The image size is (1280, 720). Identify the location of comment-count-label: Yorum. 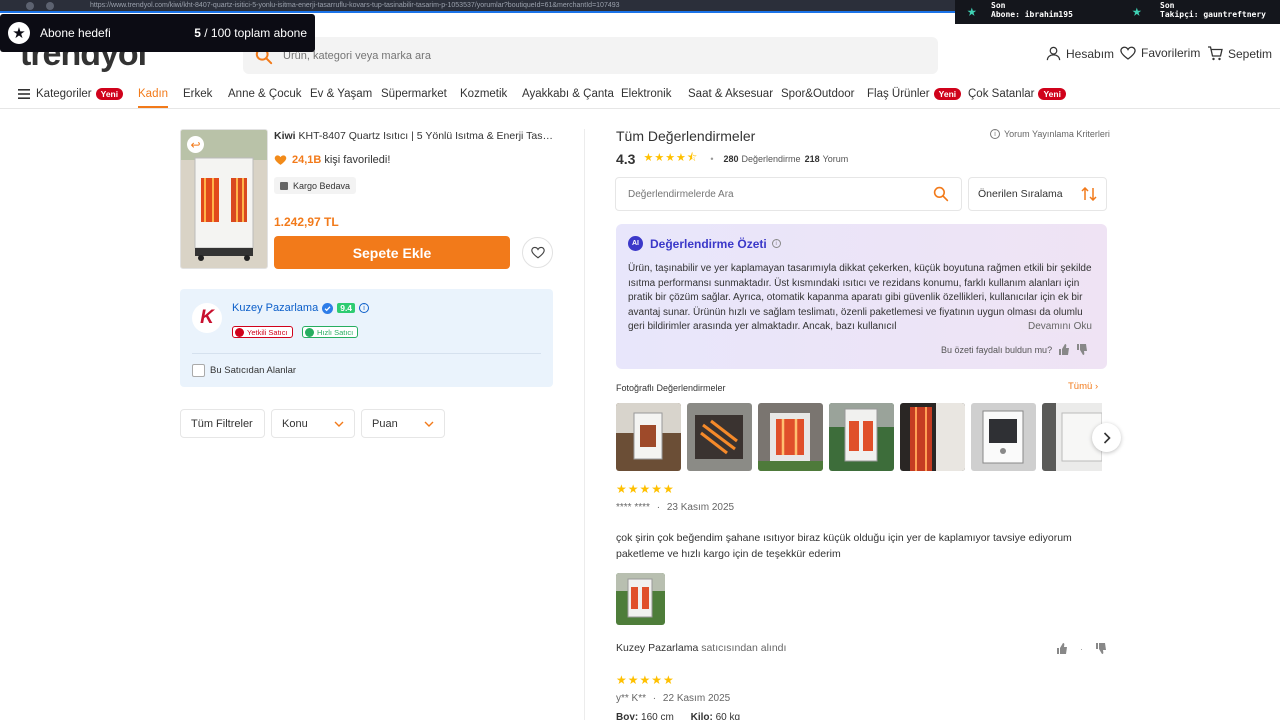
(835, 158).